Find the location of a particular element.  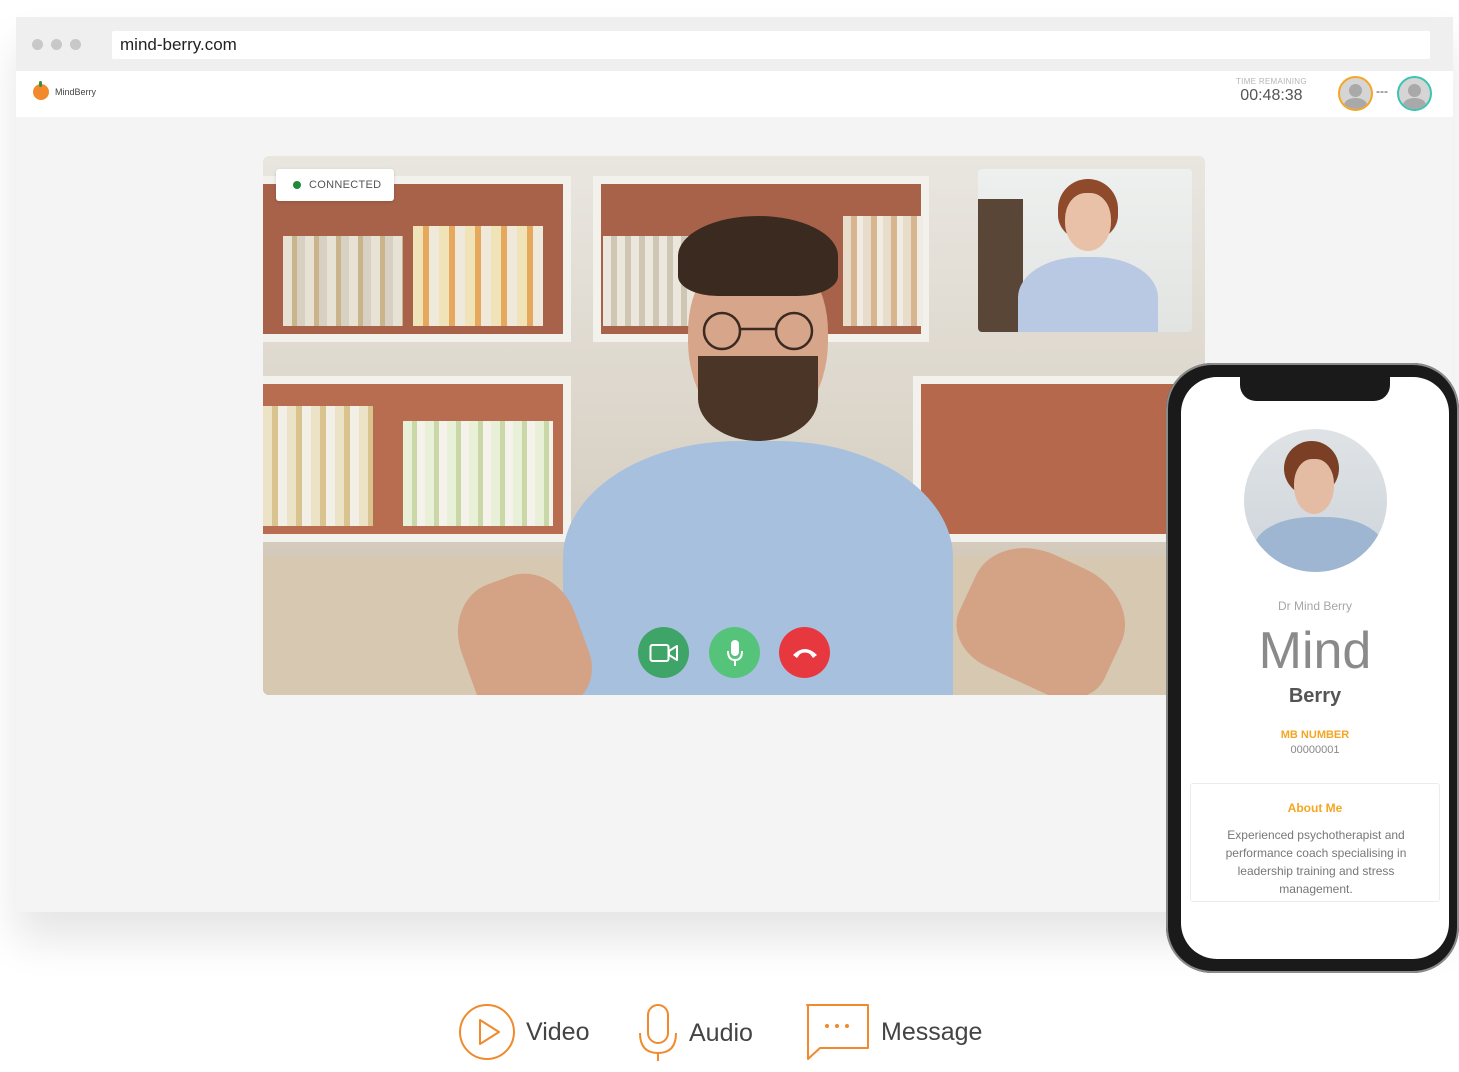

window-controls is located at coordinates (56, 44).